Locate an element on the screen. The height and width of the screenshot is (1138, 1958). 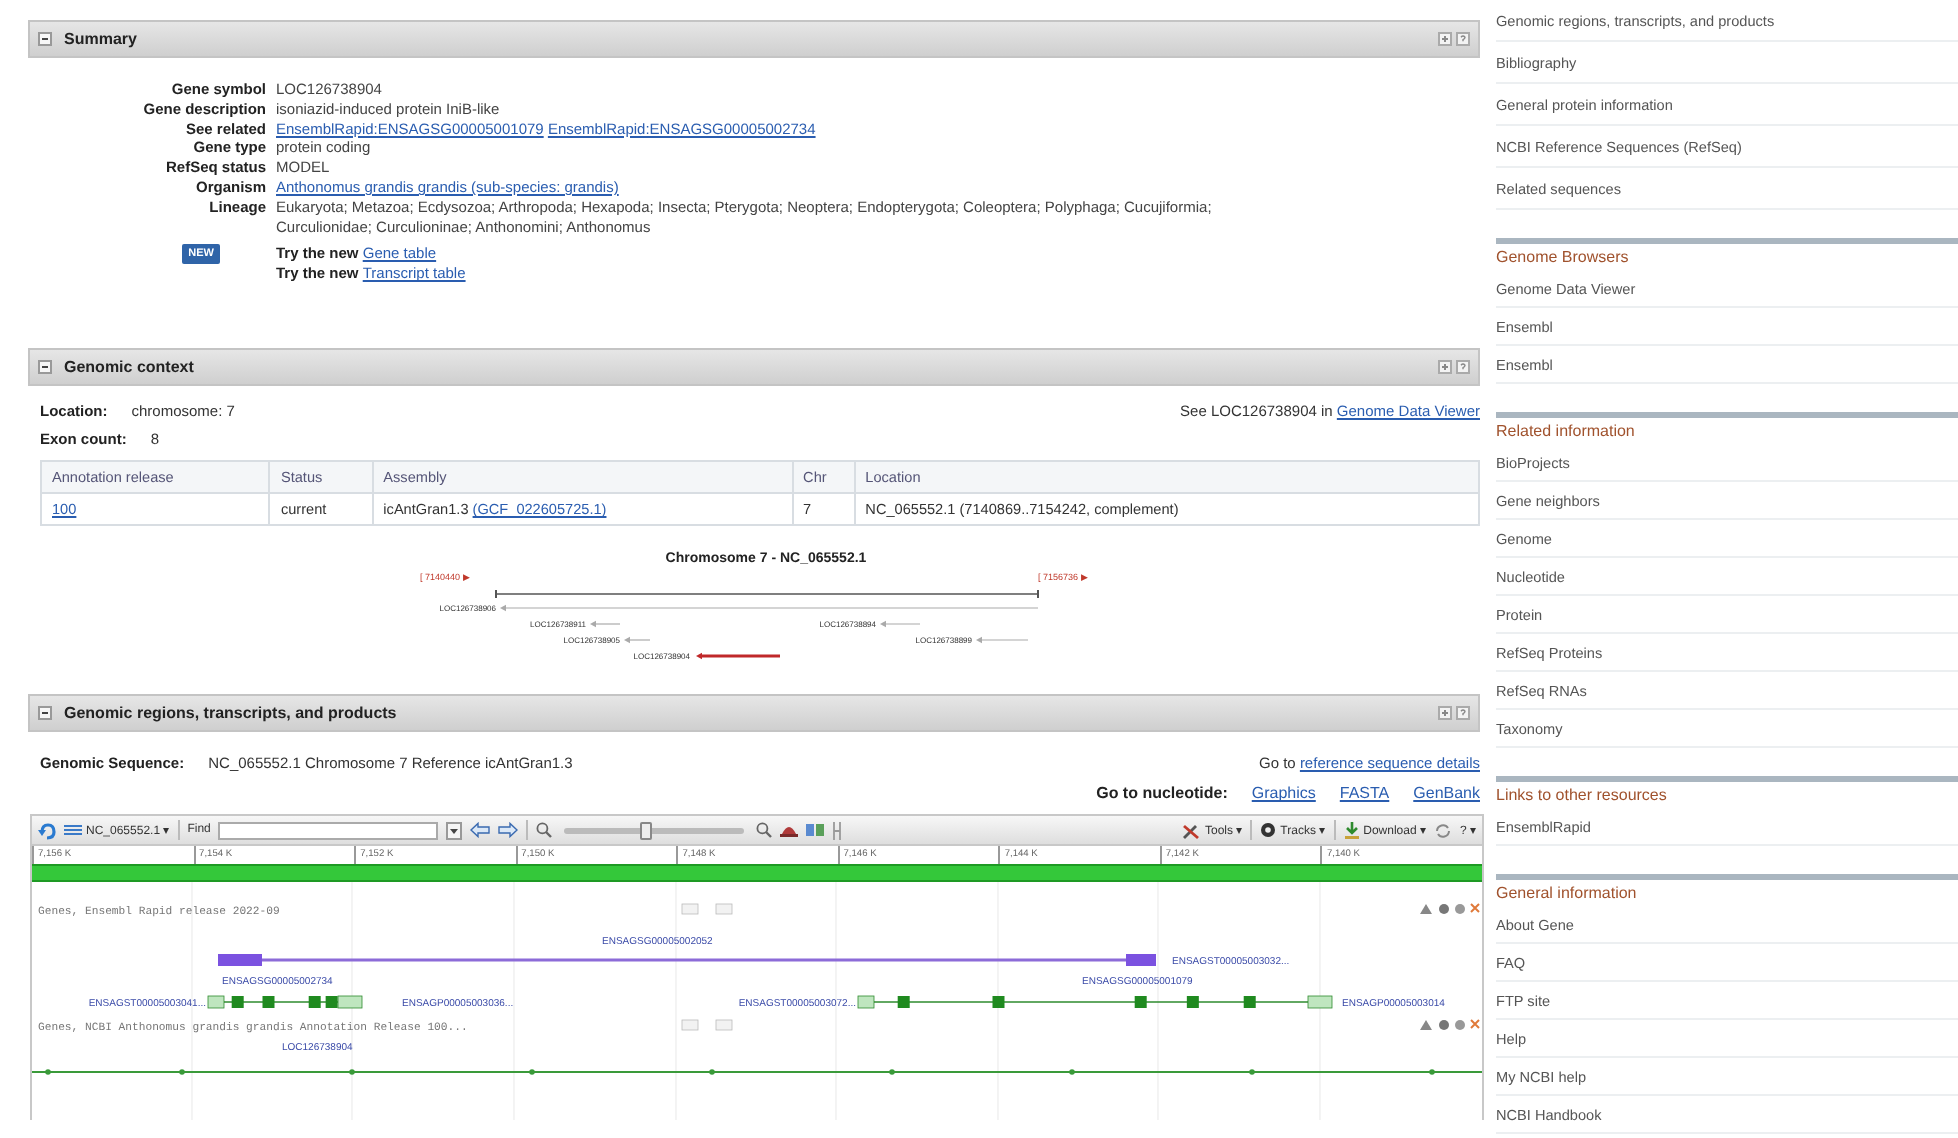
field-label: Go to nucleotide: is located at coordinates (1162, 793).